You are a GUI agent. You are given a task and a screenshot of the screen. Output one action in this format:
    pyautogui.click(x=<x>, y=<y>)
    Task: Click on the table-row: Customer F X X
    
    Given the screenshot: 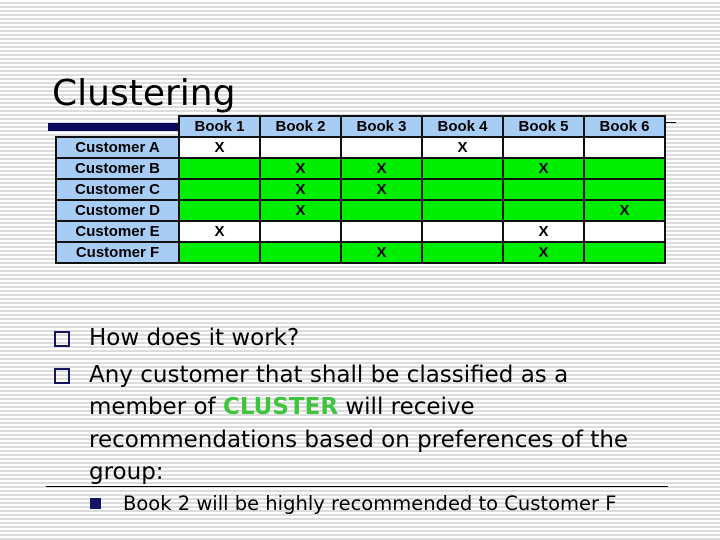 What is the action you would take?
    pyautogui.click(x=360, y=251)
    